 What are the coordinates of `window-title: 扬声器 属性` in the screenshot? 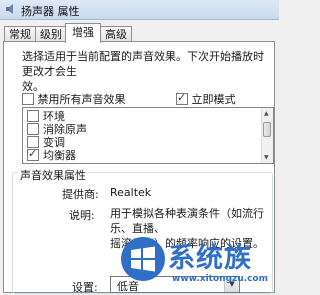 It's located at (50, 11).